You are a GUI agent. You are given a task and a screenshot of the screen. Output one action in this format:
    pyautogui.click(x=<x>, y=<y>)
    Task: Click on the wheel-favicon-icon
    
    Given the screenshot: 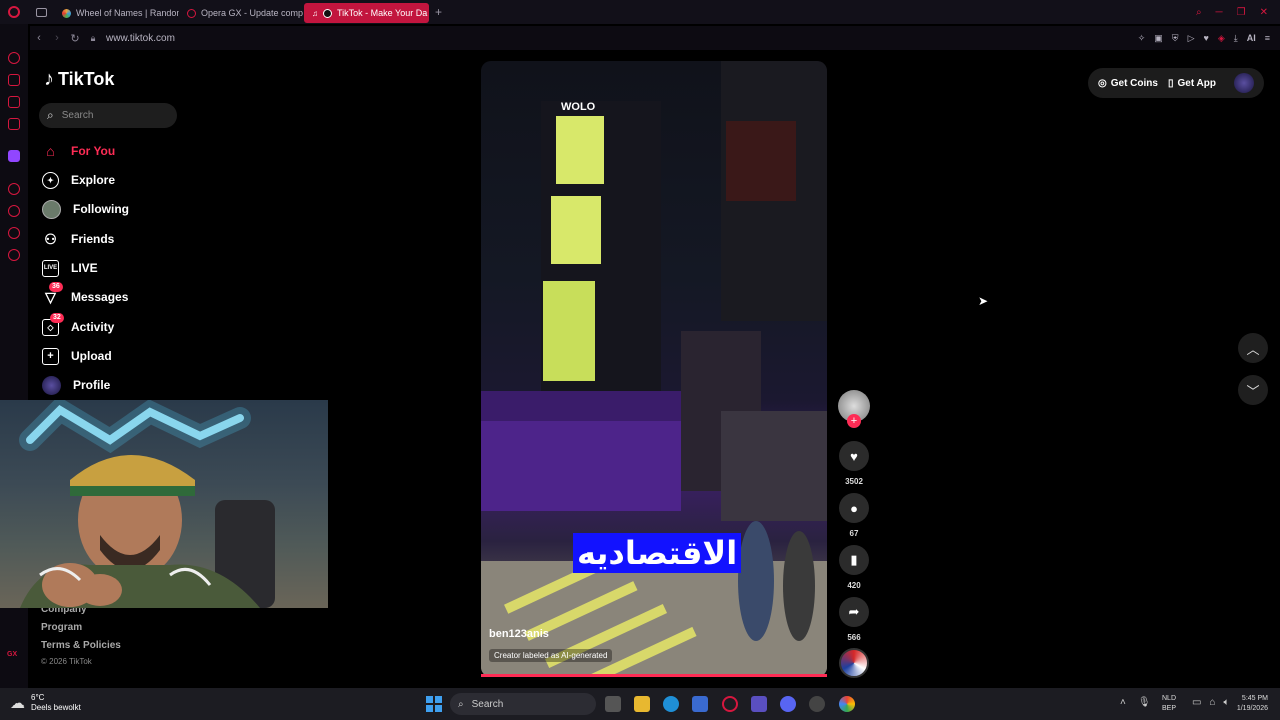 What is the action you would take?
    pyautogui.click(x=66, y=13)
    